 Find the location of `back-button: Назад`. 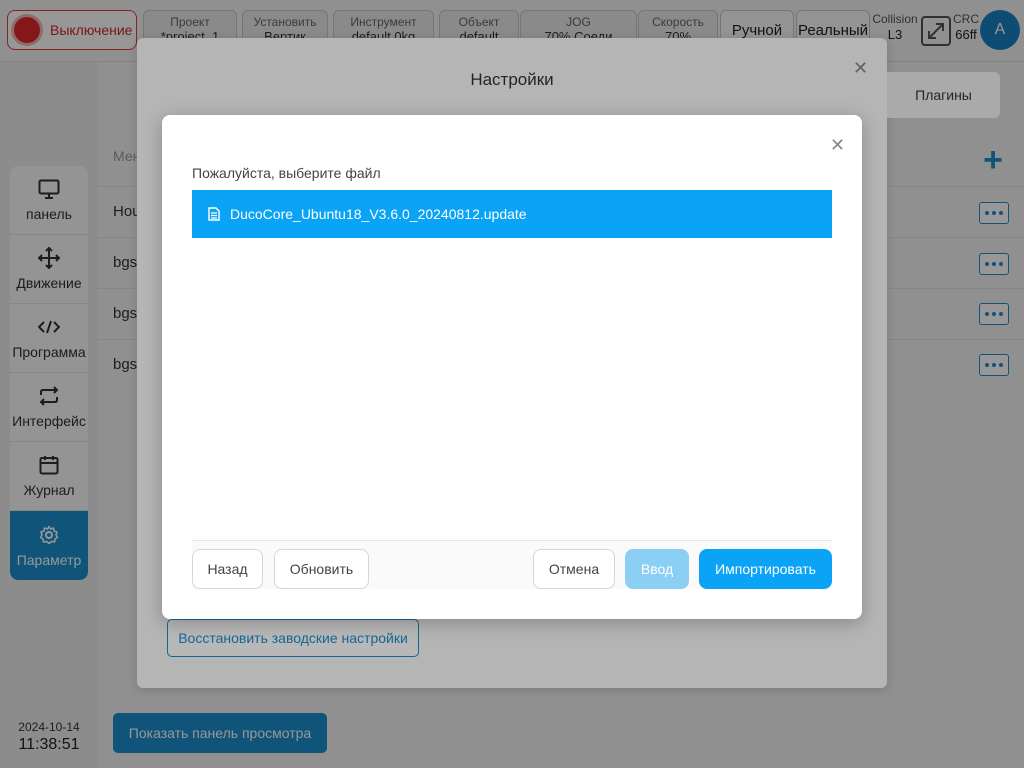

back-button: Назад is located at coordinates (227, 569).